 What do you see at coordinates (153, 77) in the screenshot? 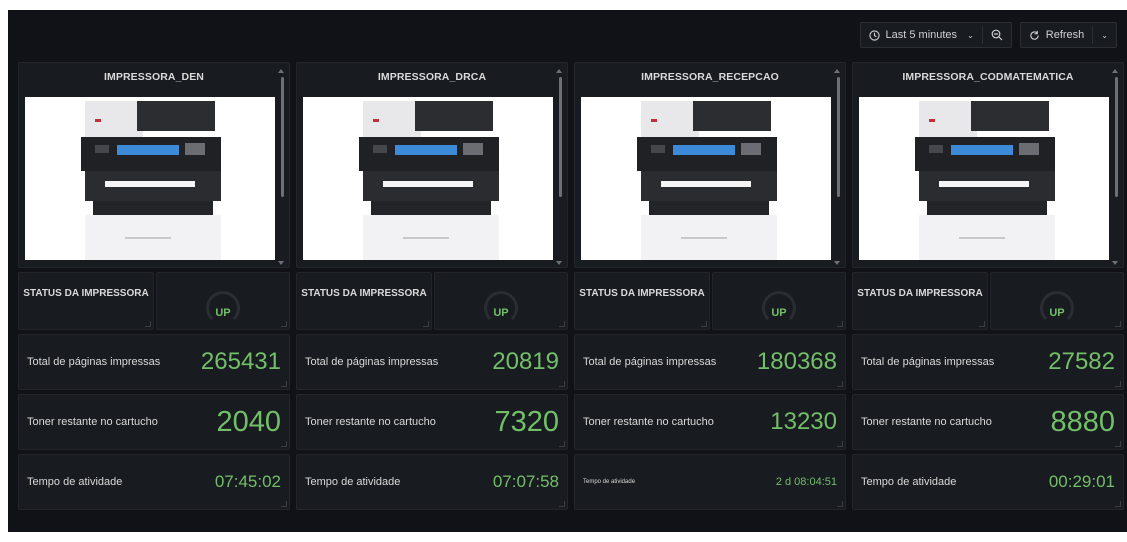
I see `printer-name: IMPRESSORA_DEN` at bounding box center [153, 77].